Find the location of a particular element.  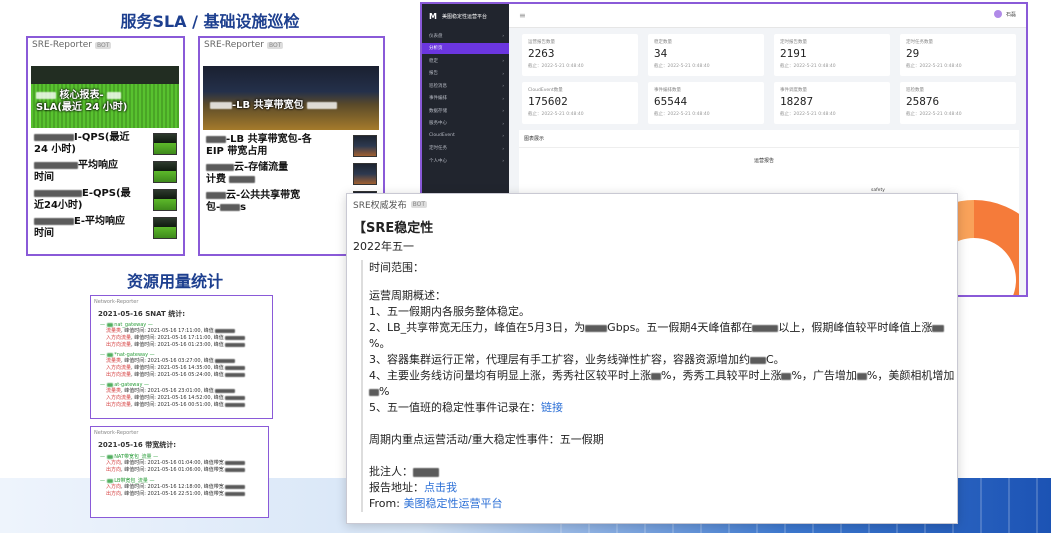

report-address-line: 报告地址：点击我 is located at coordinates (413, 487).